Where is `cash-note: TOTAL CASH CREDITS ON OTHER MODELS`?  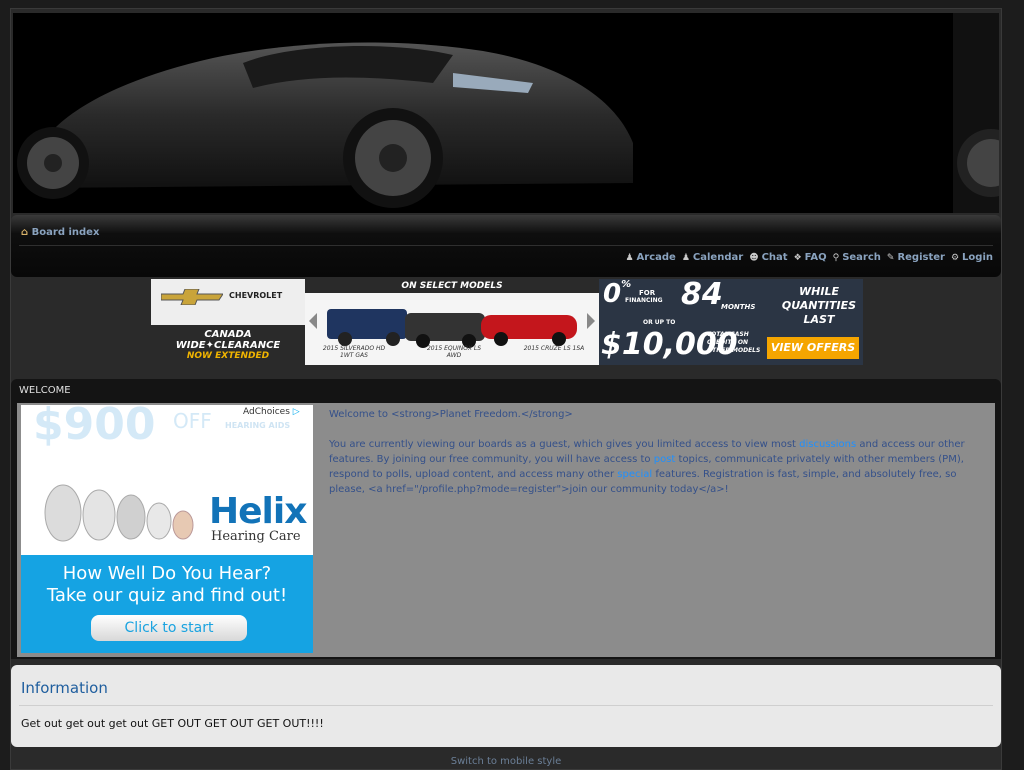 cash-note: TOTAL CASH CREDITS ON OTHER MODELS is located at coordinates (734, 342).